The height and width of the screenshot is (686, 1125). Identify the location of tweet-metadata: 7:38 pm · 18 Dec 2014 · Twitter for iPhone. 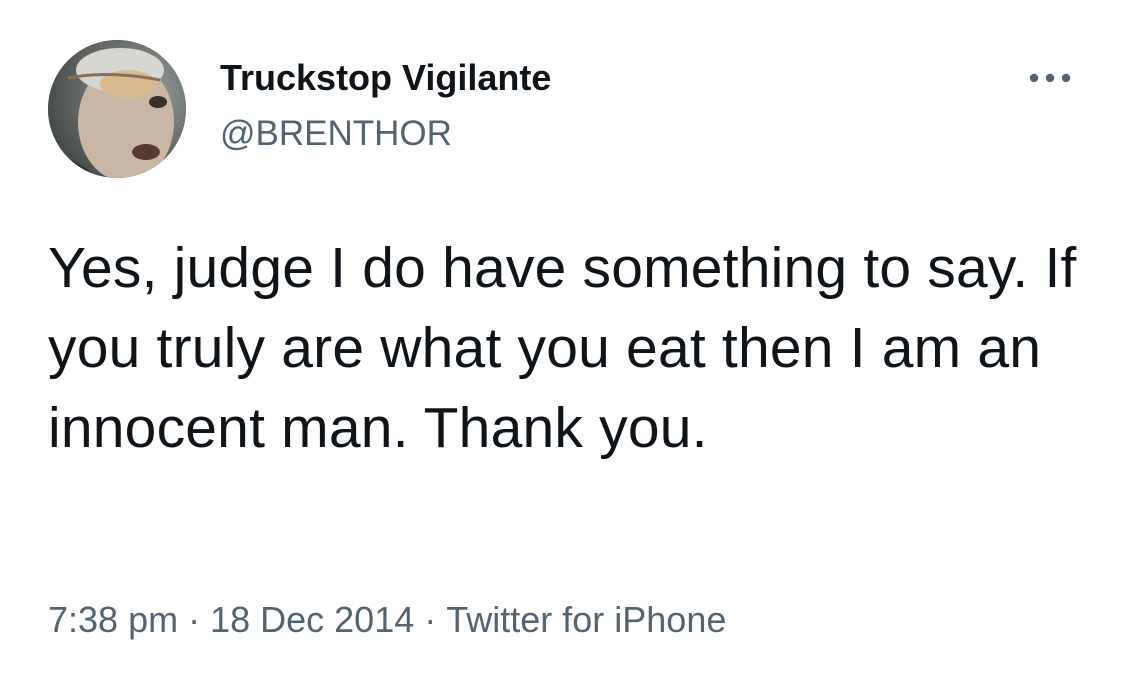
(387, 620).